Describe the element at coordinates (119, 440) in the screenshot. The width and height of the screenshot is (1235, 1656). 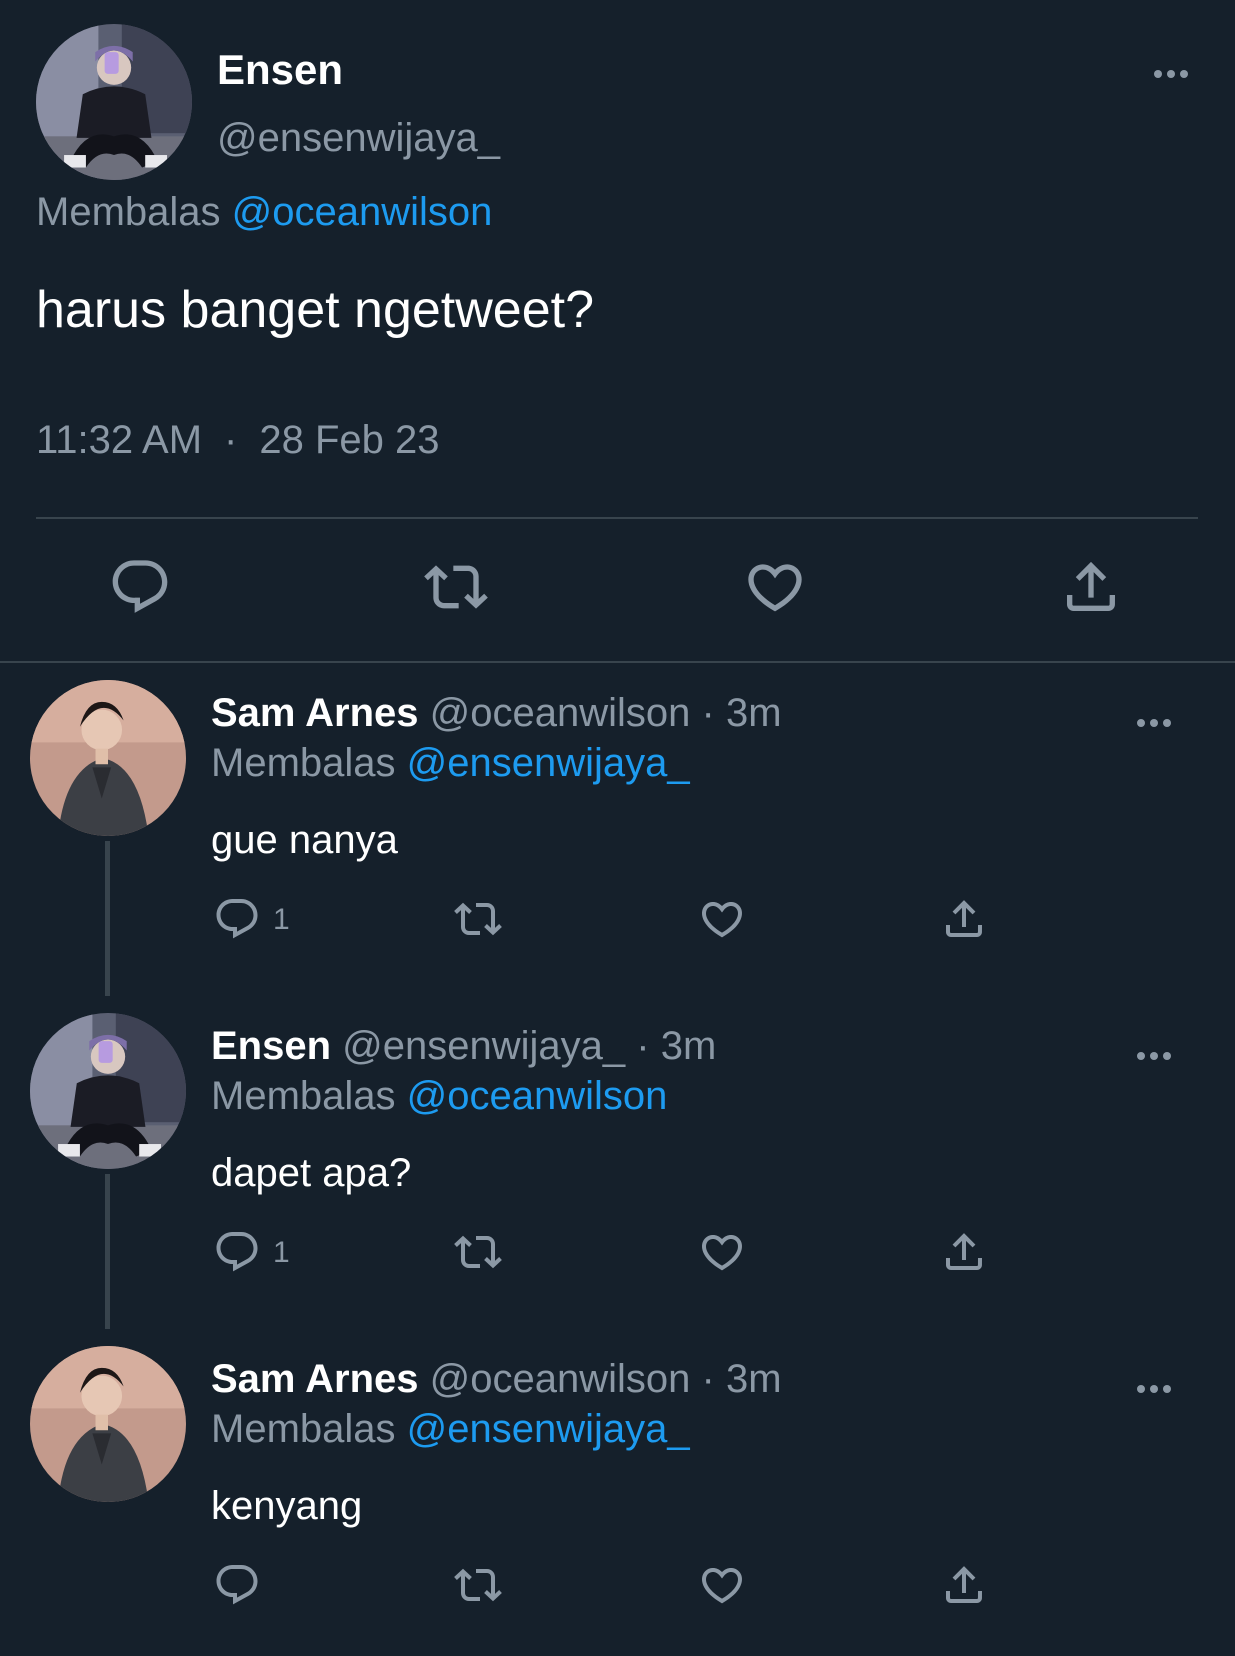
I see `tweet-time: 11:32 AM` at that location.